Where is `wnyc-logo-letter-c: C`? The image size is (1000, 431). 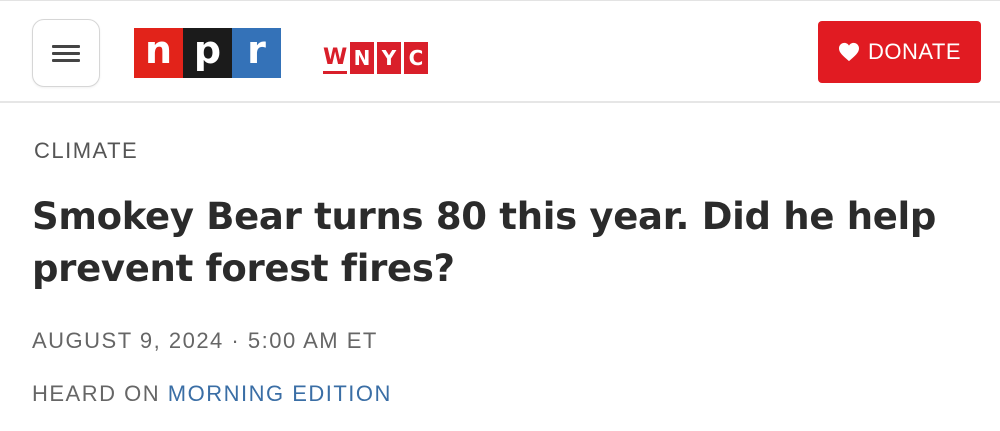 wnyc-logo-letter-c: C is located at coordinates (416, 58).